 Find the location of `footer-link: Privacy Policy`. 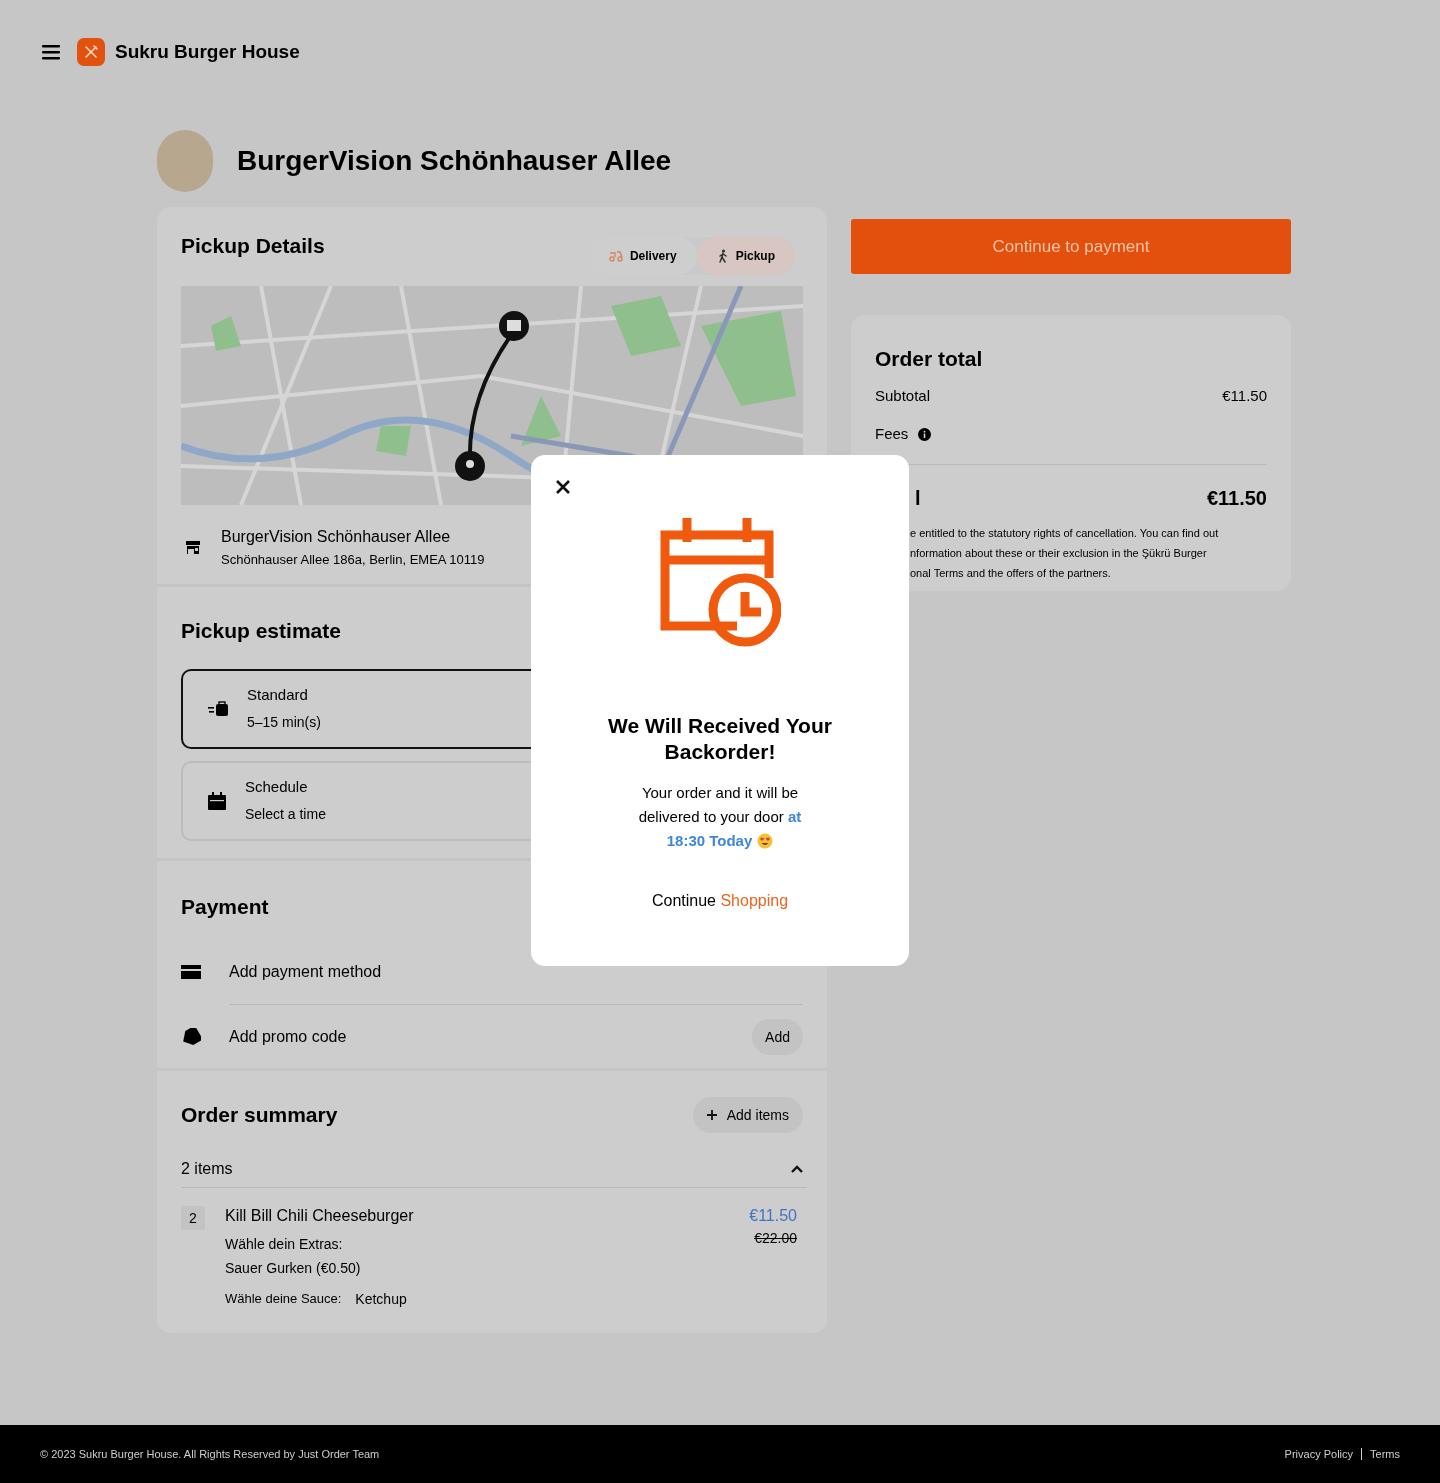

footer-link: Privacy Policy is located at coordinates (1319, 1454).